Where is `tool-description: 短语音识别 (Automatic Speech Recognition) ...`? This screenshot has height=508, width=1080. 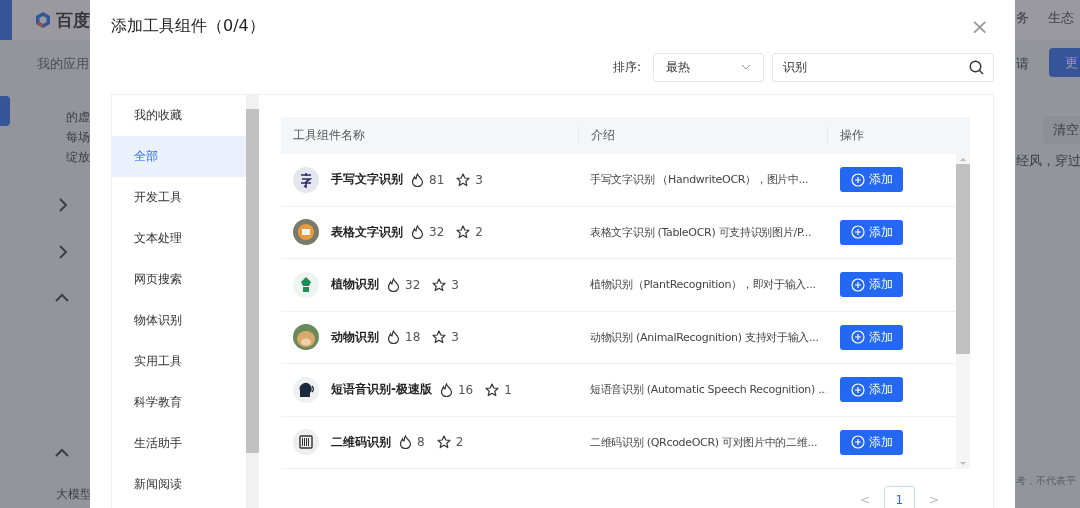
tool-description: 短语音识别 (Automatic Speech Recognition) ... is located at coordinates (708, 390).